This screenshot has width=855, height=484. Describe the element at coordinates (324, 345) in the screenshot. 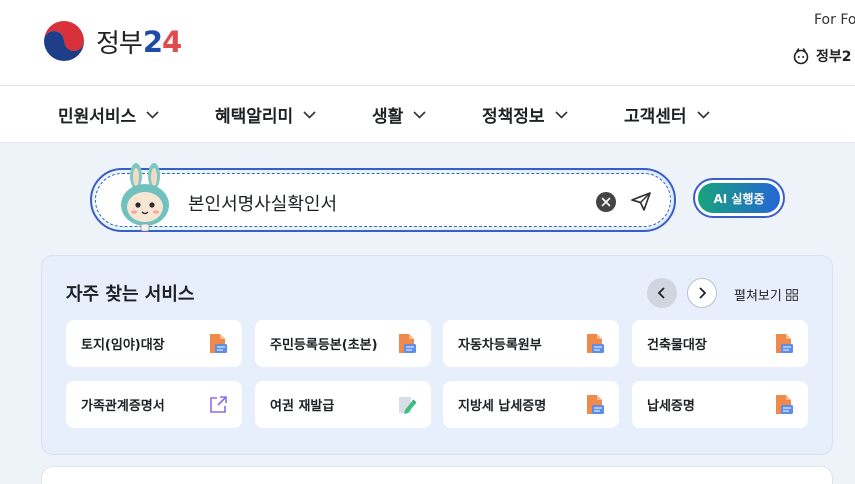

I see `service-label: 주민등록등본(초본)` at that location.